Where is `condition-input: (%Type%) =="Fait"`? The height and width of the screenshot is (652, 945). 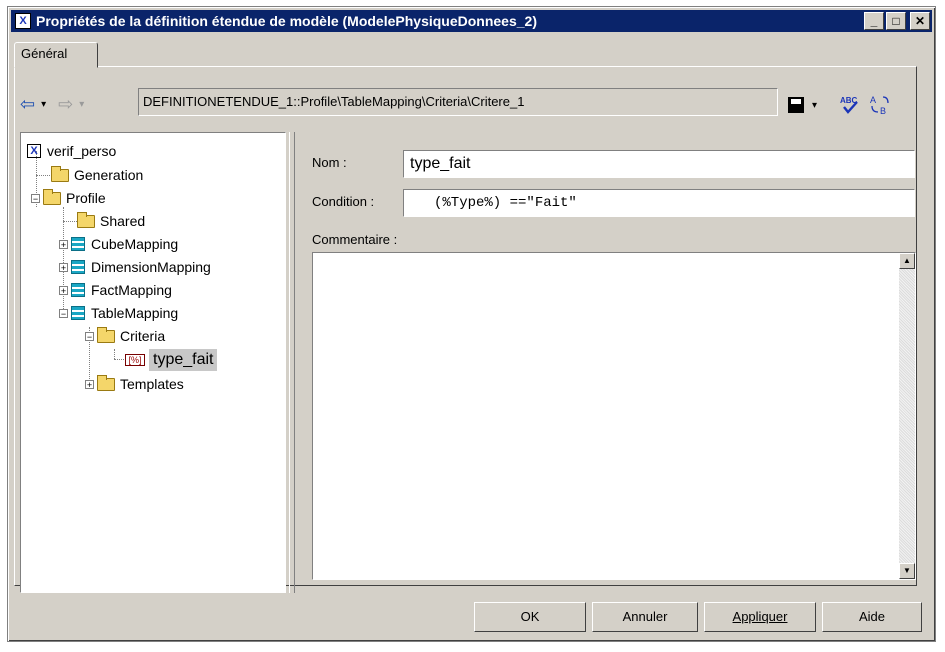 condition-input: (%Type%) =="Fait" is located at coordinates (659, 203).